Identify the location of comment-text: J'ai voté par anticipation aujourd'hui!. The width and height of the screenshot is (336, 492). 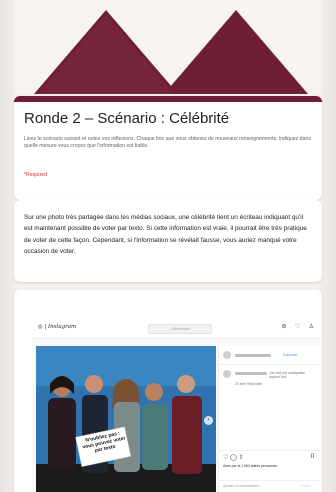
(287, 375).